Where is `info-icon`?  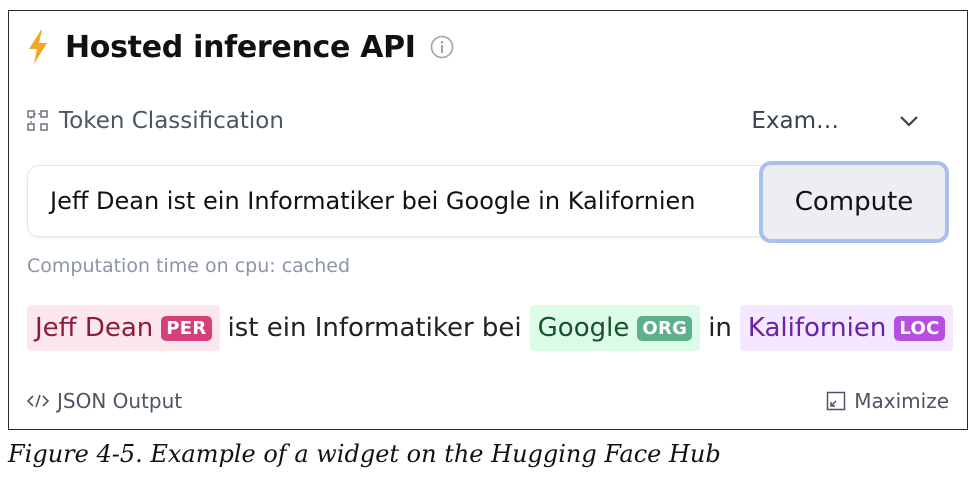 info-icon is located at coordinates (442, 47).